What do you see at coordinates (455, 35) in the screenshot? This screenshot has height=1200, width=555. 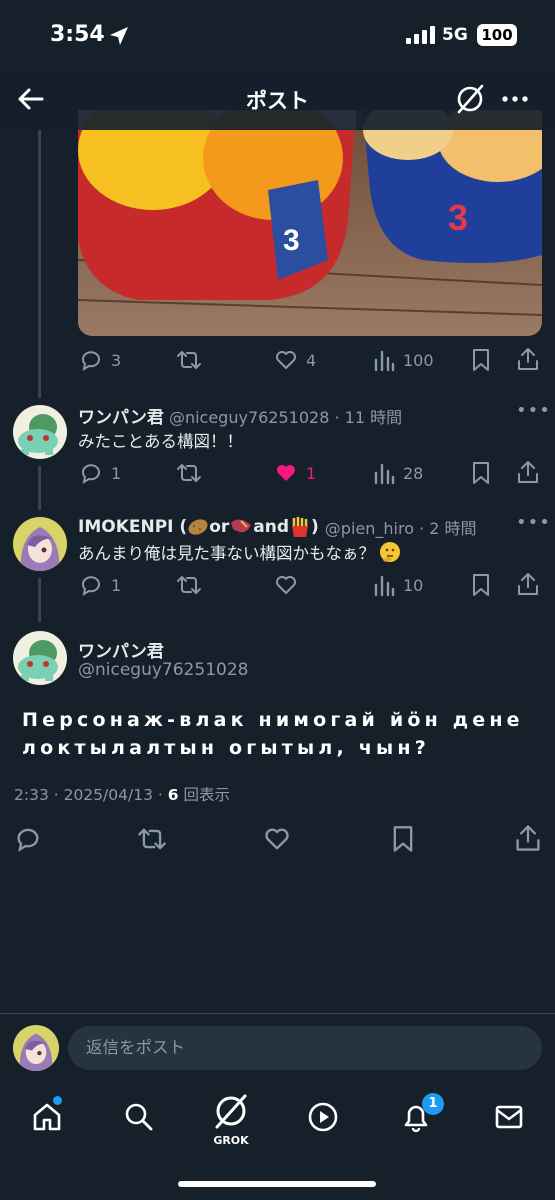 I see `network-label: 5G` at bounding box center [455, 35].